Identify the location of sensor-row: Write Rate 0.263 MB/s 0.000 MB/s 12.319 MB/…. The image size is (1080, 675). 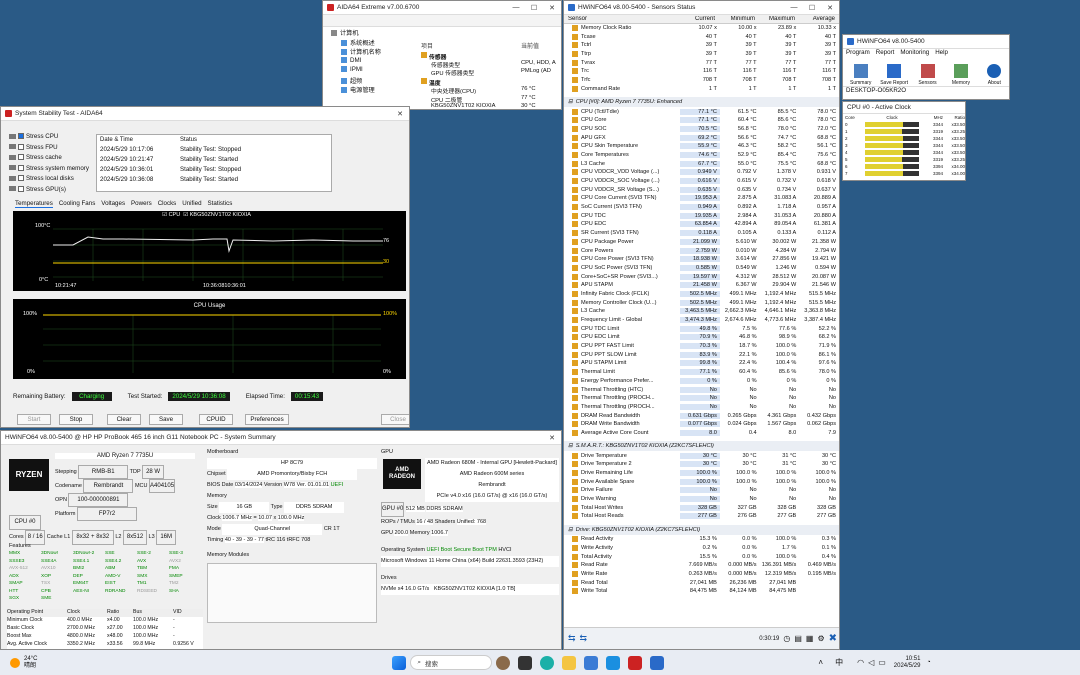
(701, 574).